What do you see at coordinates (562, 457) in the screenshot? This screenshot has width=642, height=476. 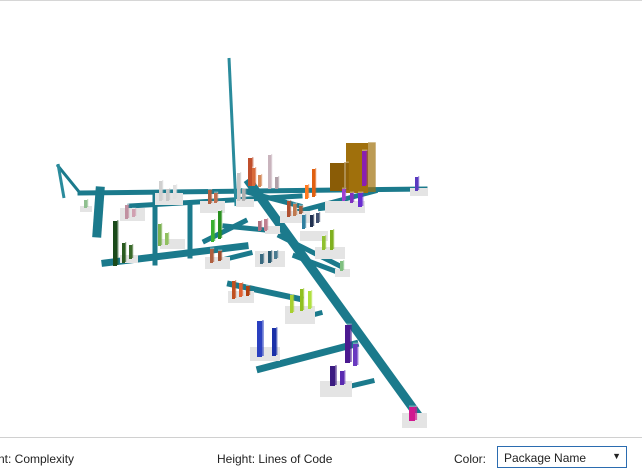 I see `color-select: Package Name ▼` at bounding box center [562, 457].